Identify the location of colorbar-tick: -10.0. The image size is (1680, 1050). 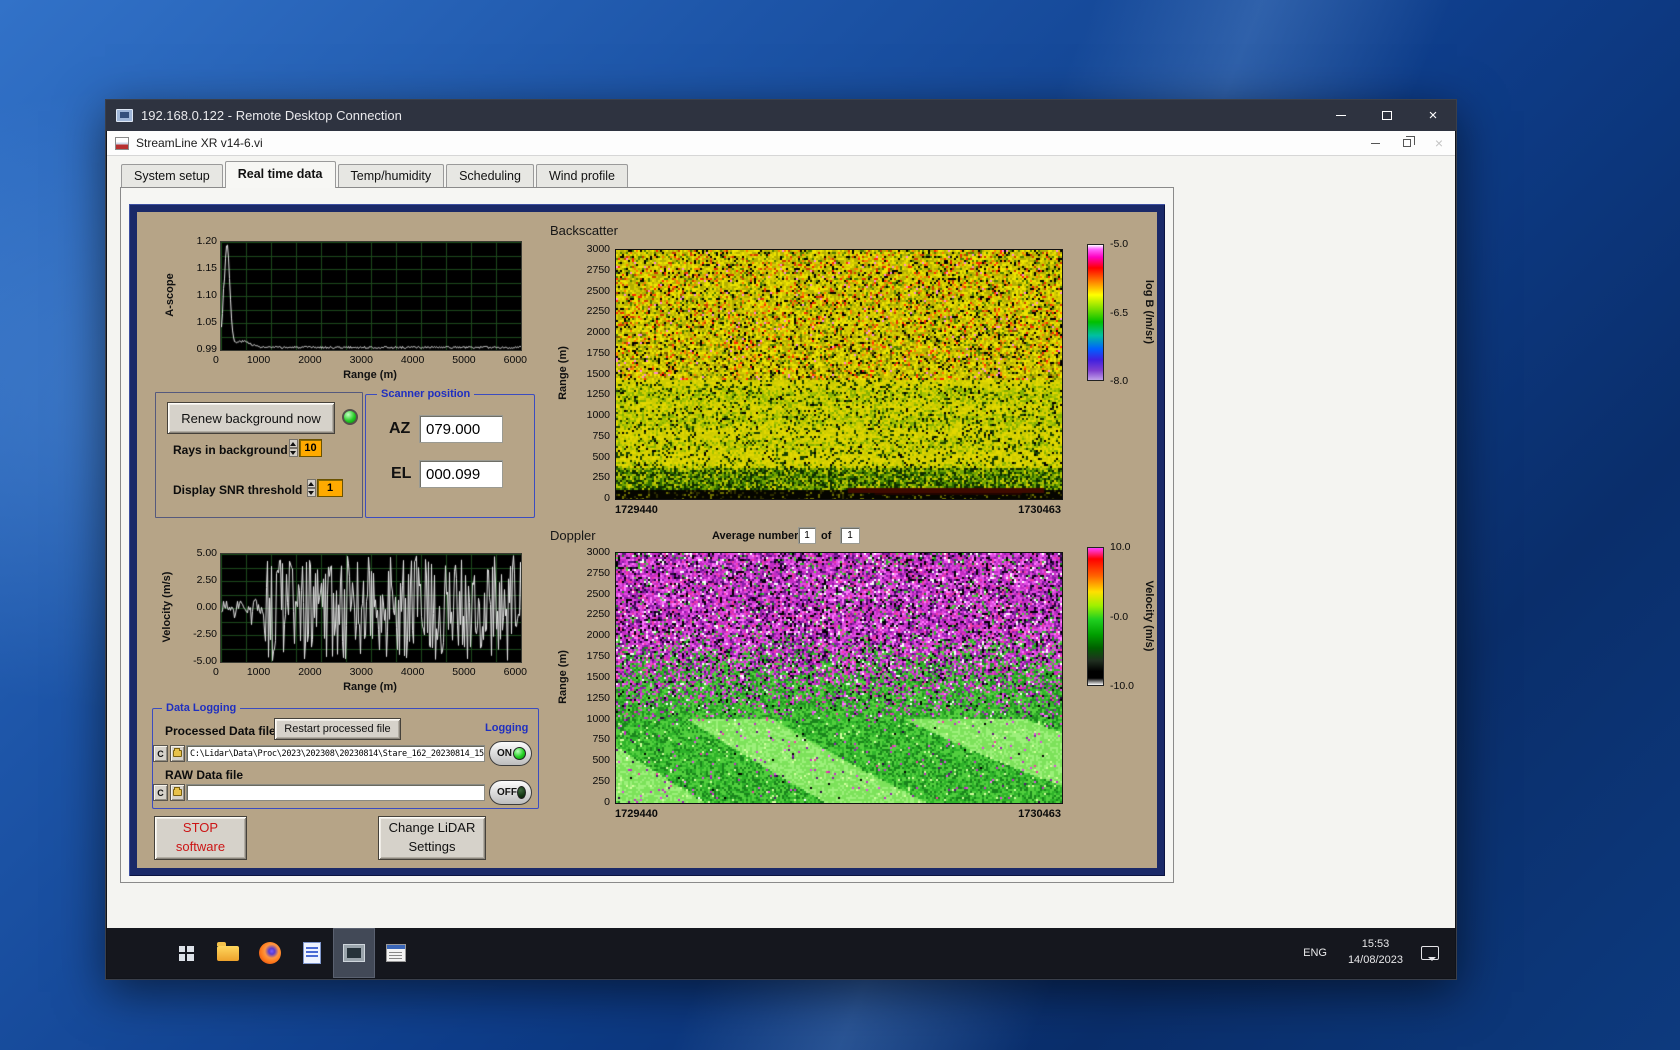
(1122, 686).